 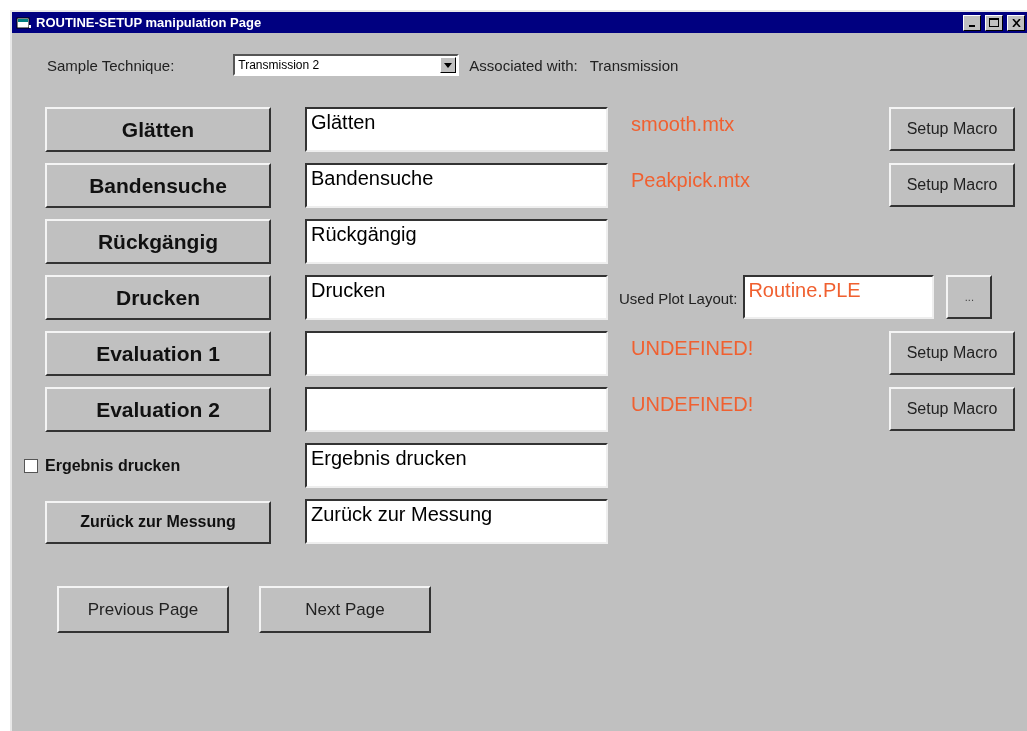 What do you see at coordinates (31, 465) in the screenshot?
I see `checkbox` at bounding box center [31, 465].